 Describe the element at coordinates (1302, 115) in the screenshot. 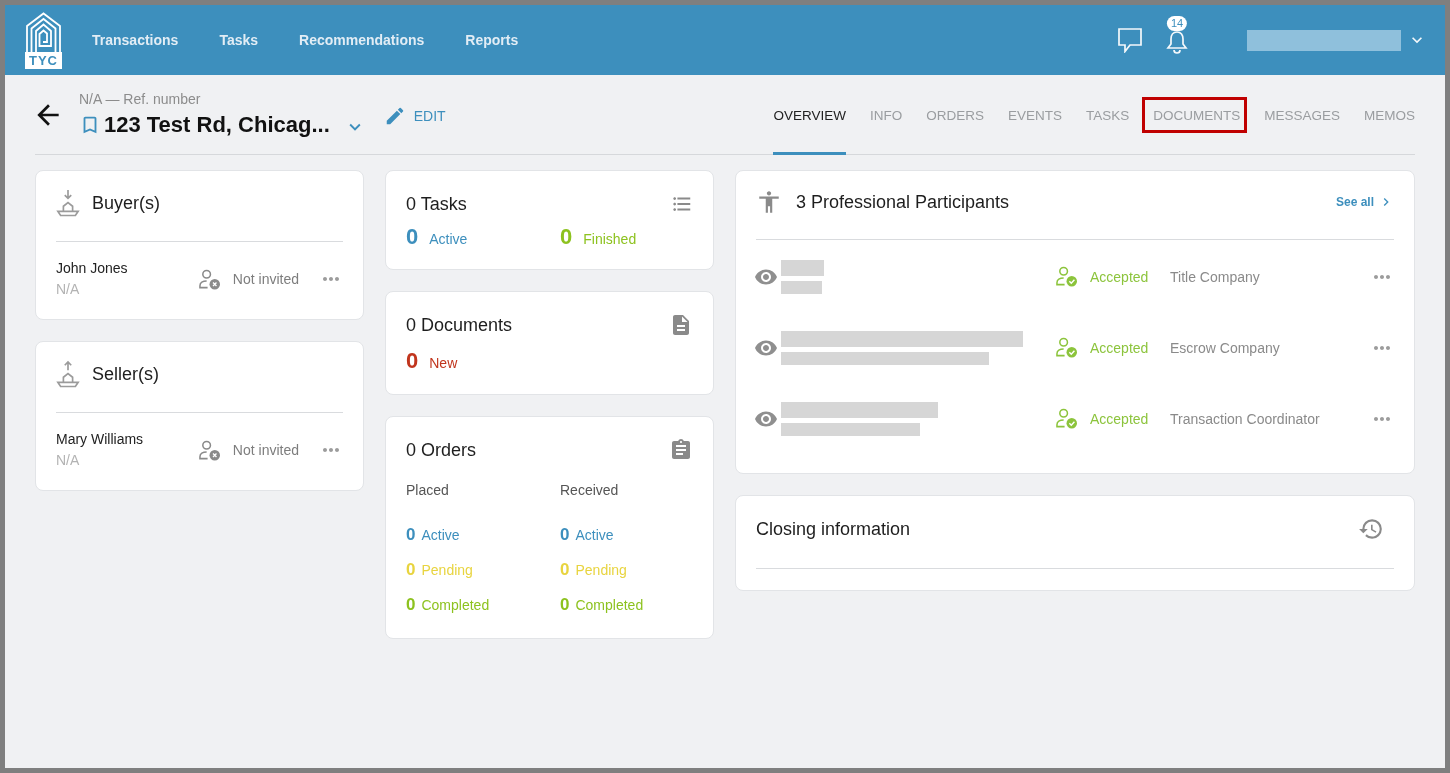

I see `tab: MESSAGES` at that location.